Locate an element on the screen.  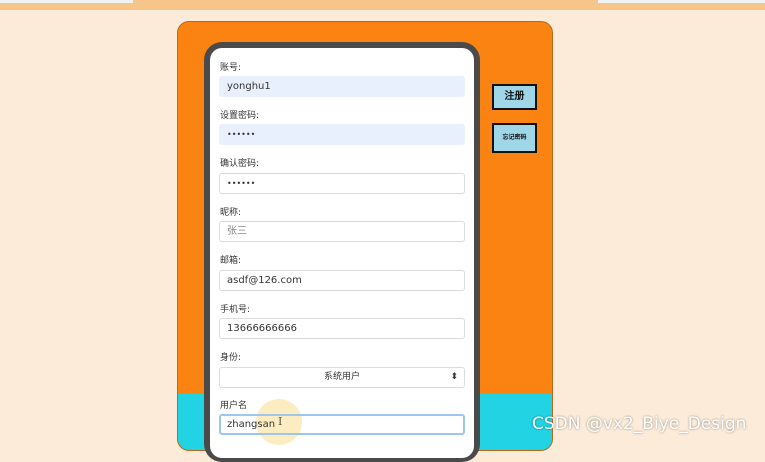
role-label: 身份: is located at coordinates (231, 358).